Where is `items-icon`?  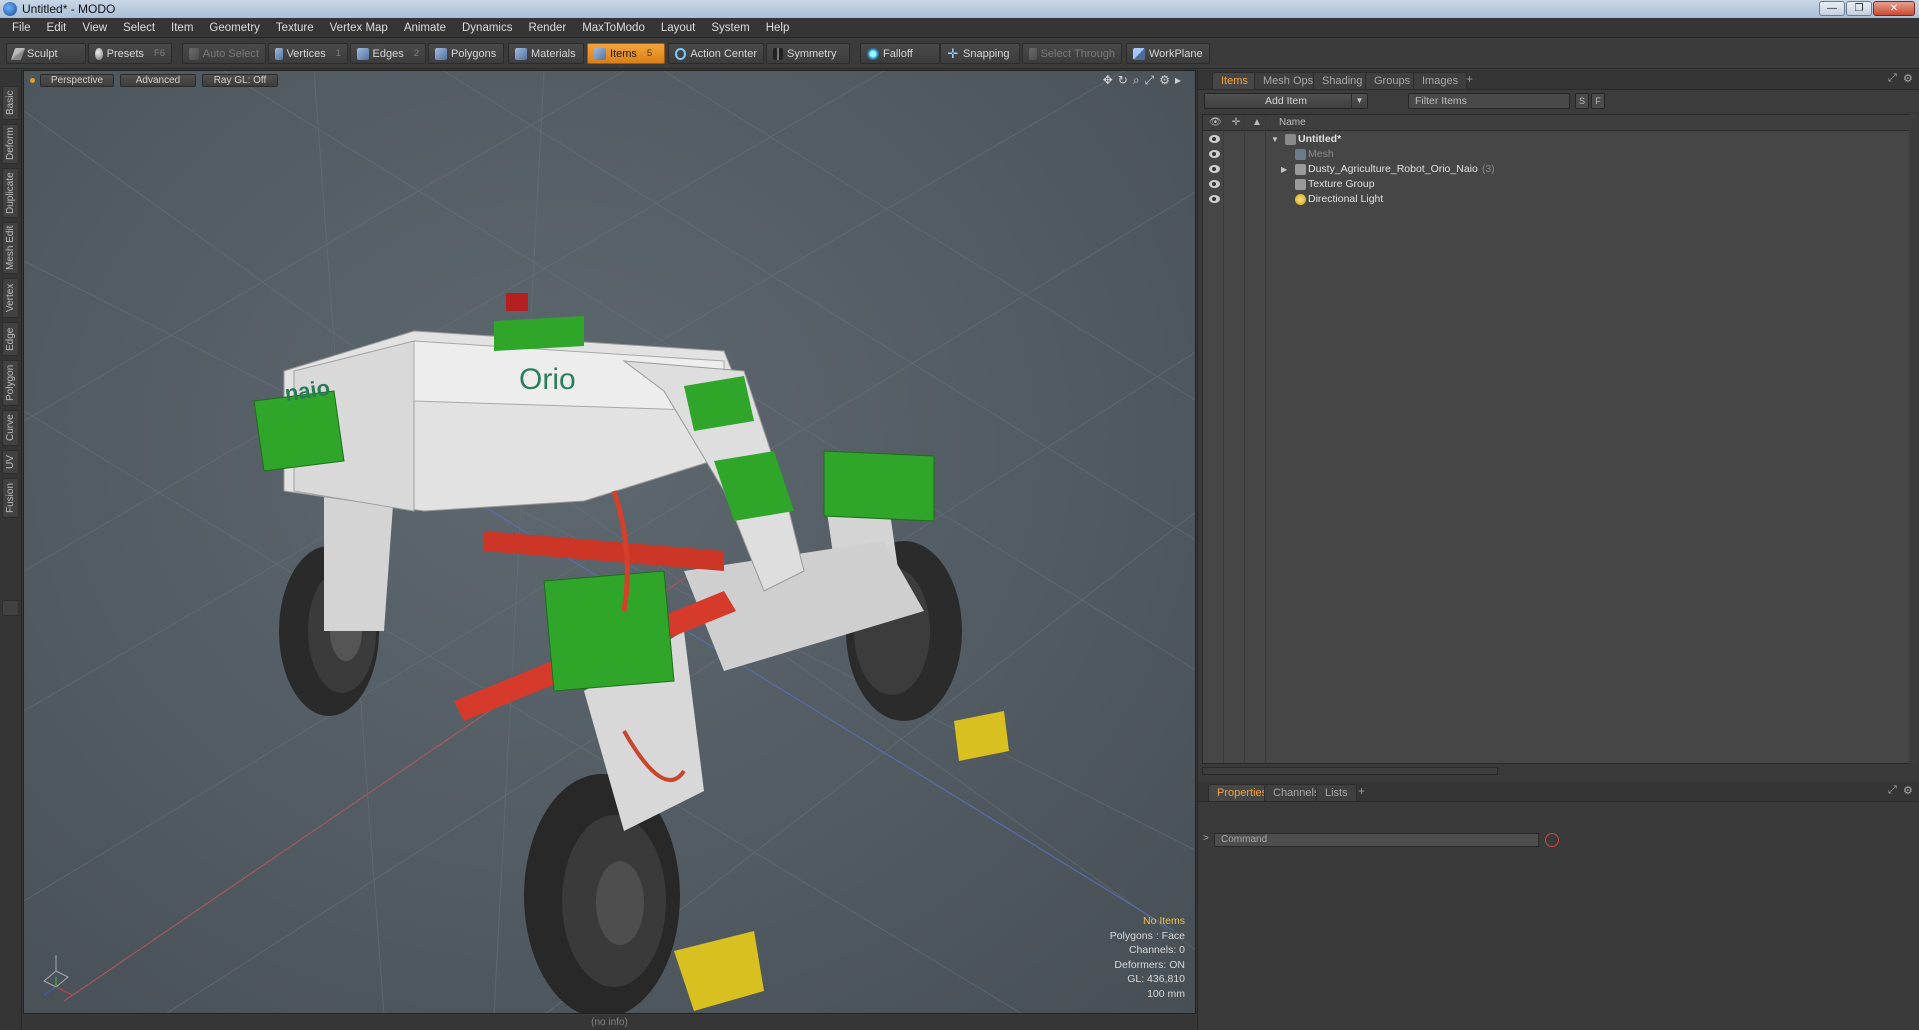
items-icon is located at coordinates (600, 53).